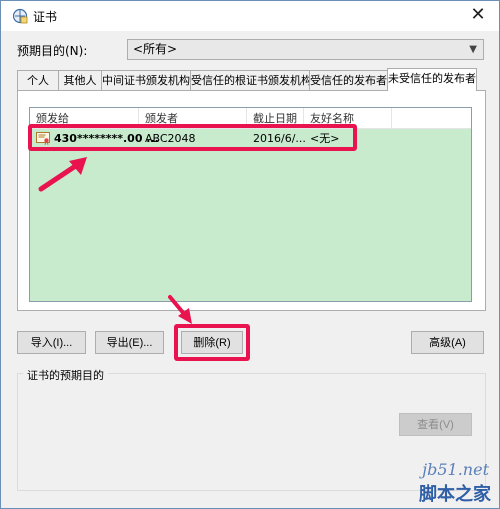  Describe the element at coordinates (52, 51) in the screenshot. I see `purpose-label: 预期目的(N):` at that location.